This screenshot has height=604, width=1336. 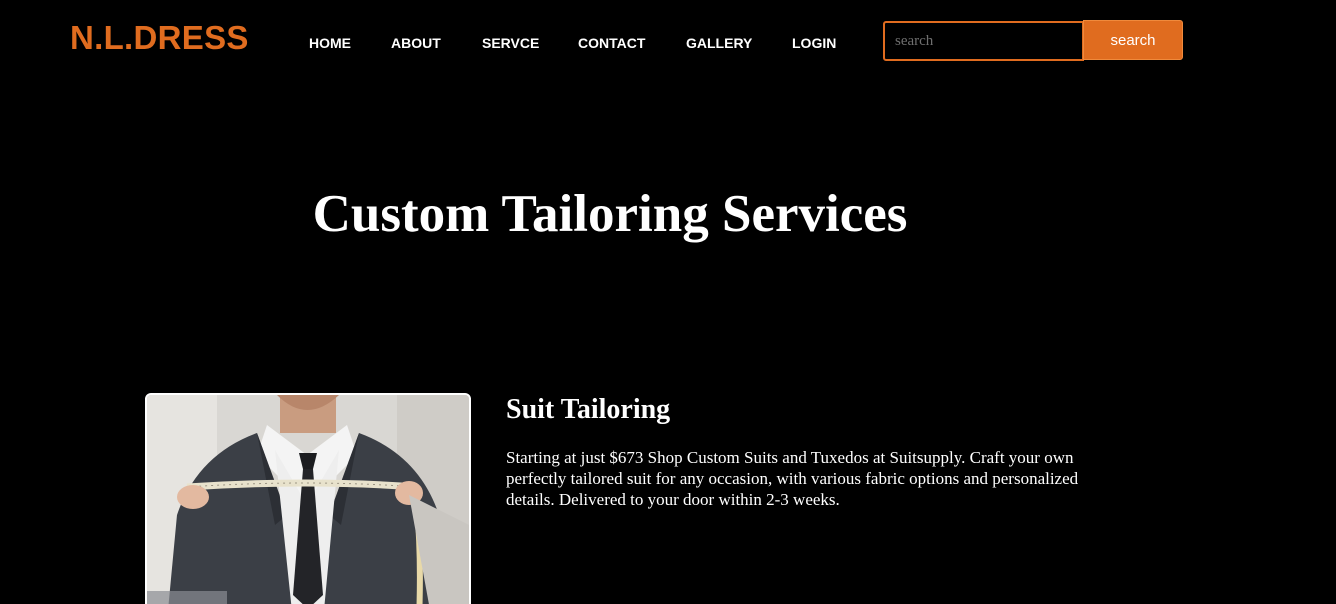 I want to click on main-navigation: HOME ABOUT SERVCE CONTACT GALLERY LOGIN, so click(x=450, y=43).